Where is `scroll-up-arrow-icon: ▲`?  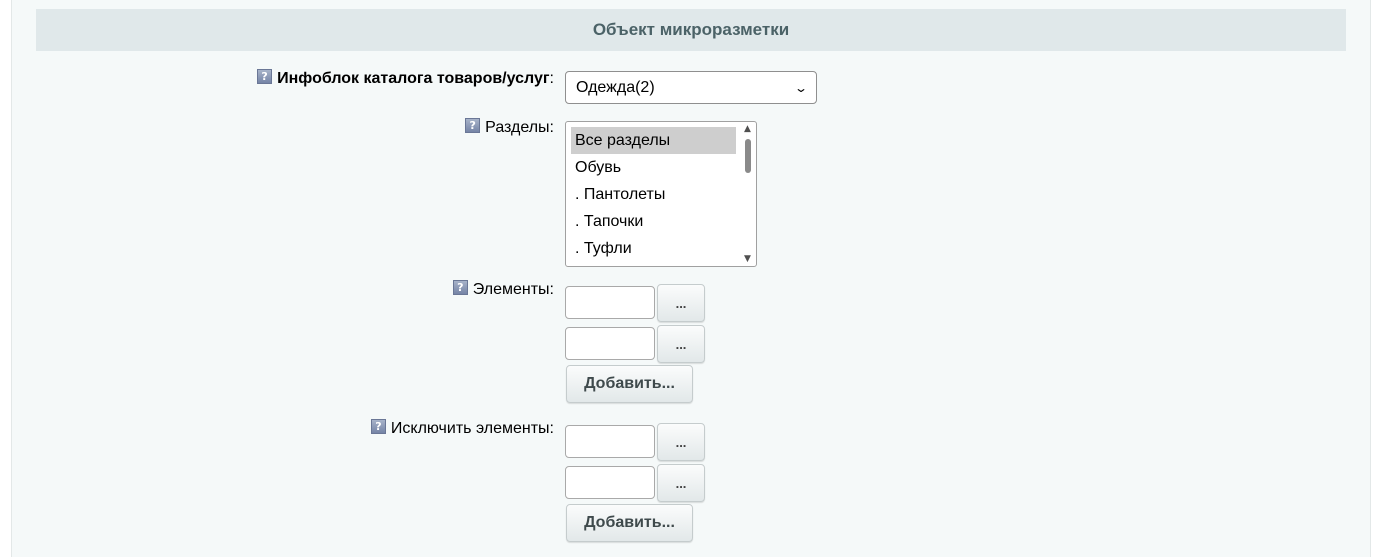 scroll-up-arrow-icon: ▲ is located at coordinates (747, 129).